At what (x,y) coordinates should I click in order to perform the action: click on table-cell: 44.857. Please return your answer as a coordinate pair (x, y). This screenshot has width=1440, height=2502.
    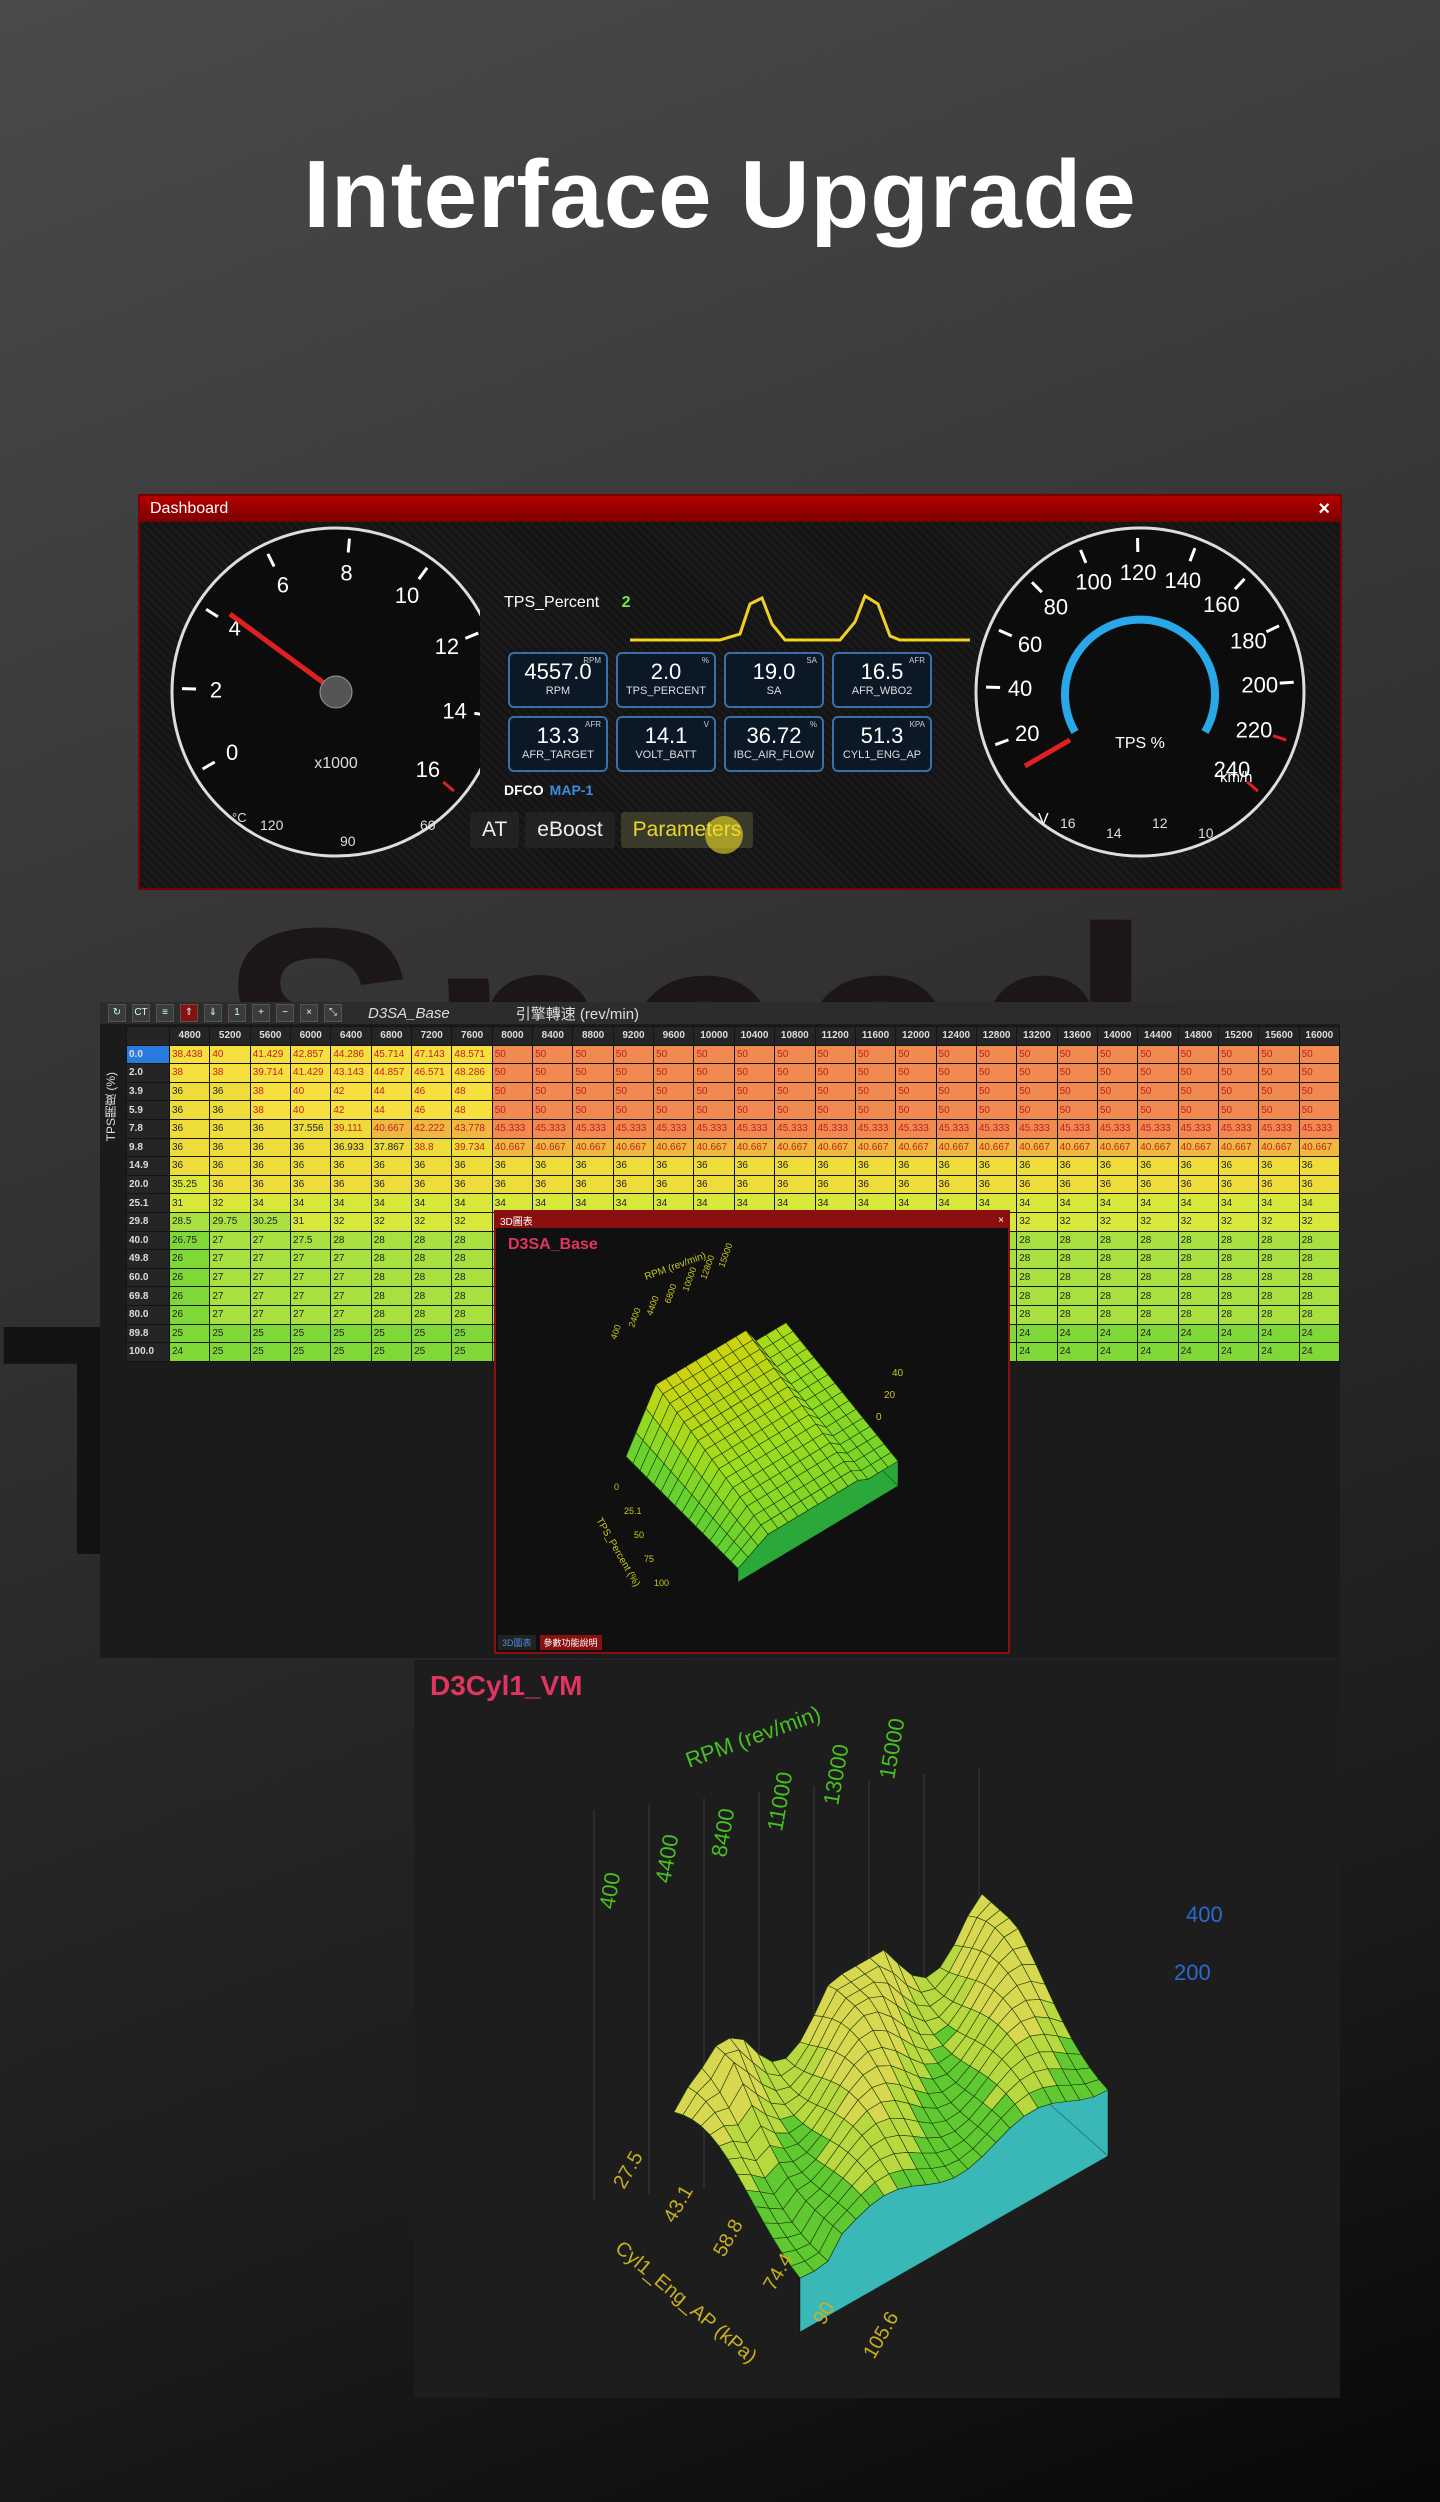
    Looking at the image, I should click on (391, 1073).